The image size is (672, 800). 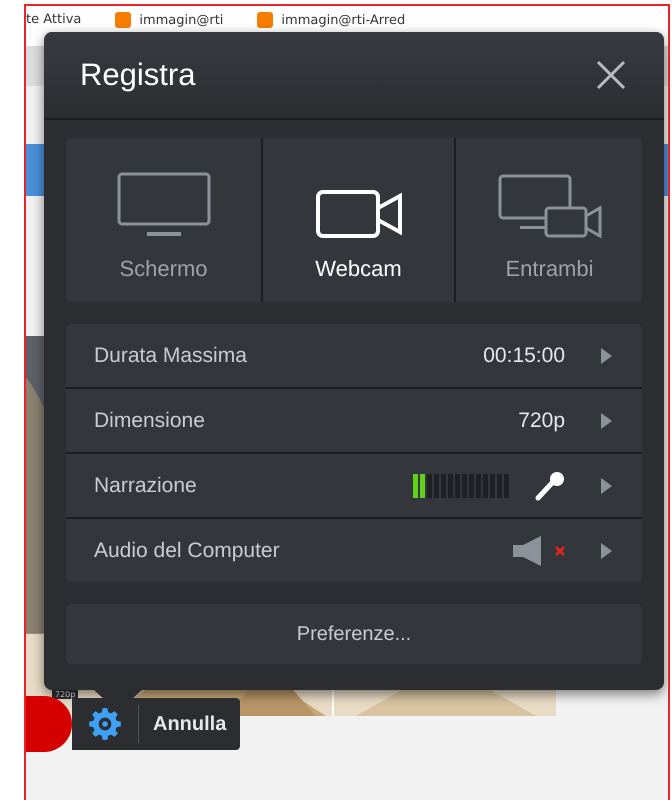 I want to click on preview-label: 720p, so click(x=65, y=694).